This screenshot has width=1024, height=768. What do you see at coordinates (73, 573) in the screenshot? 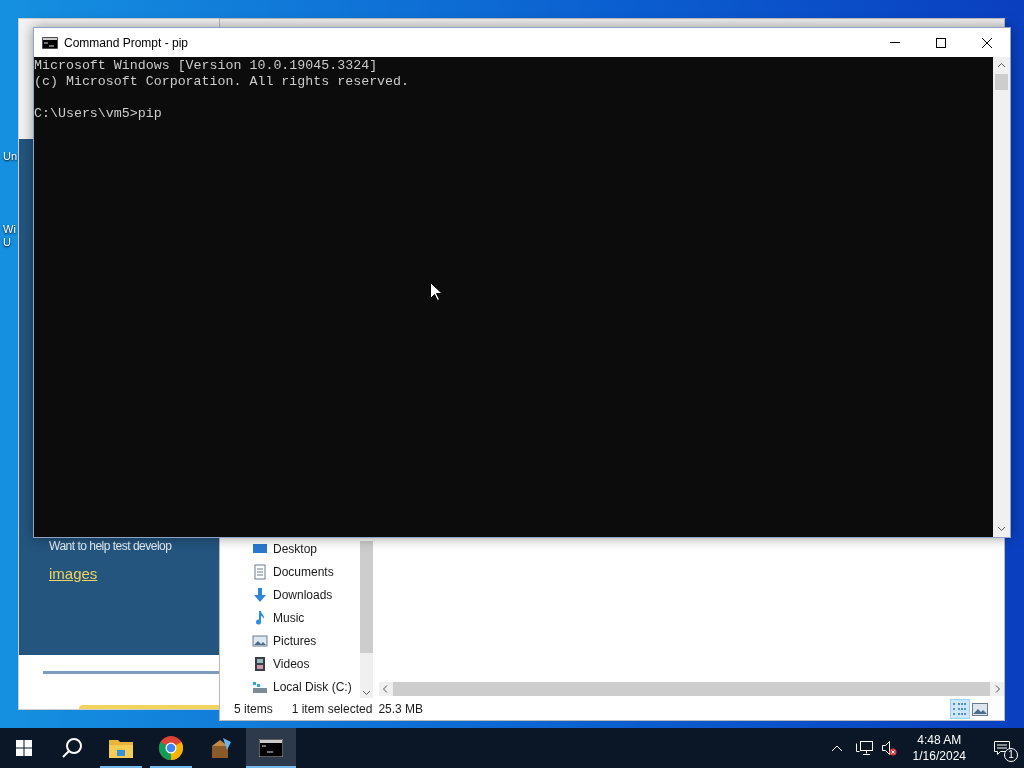
I see `images-link: images` at bounding box center [73, 573].